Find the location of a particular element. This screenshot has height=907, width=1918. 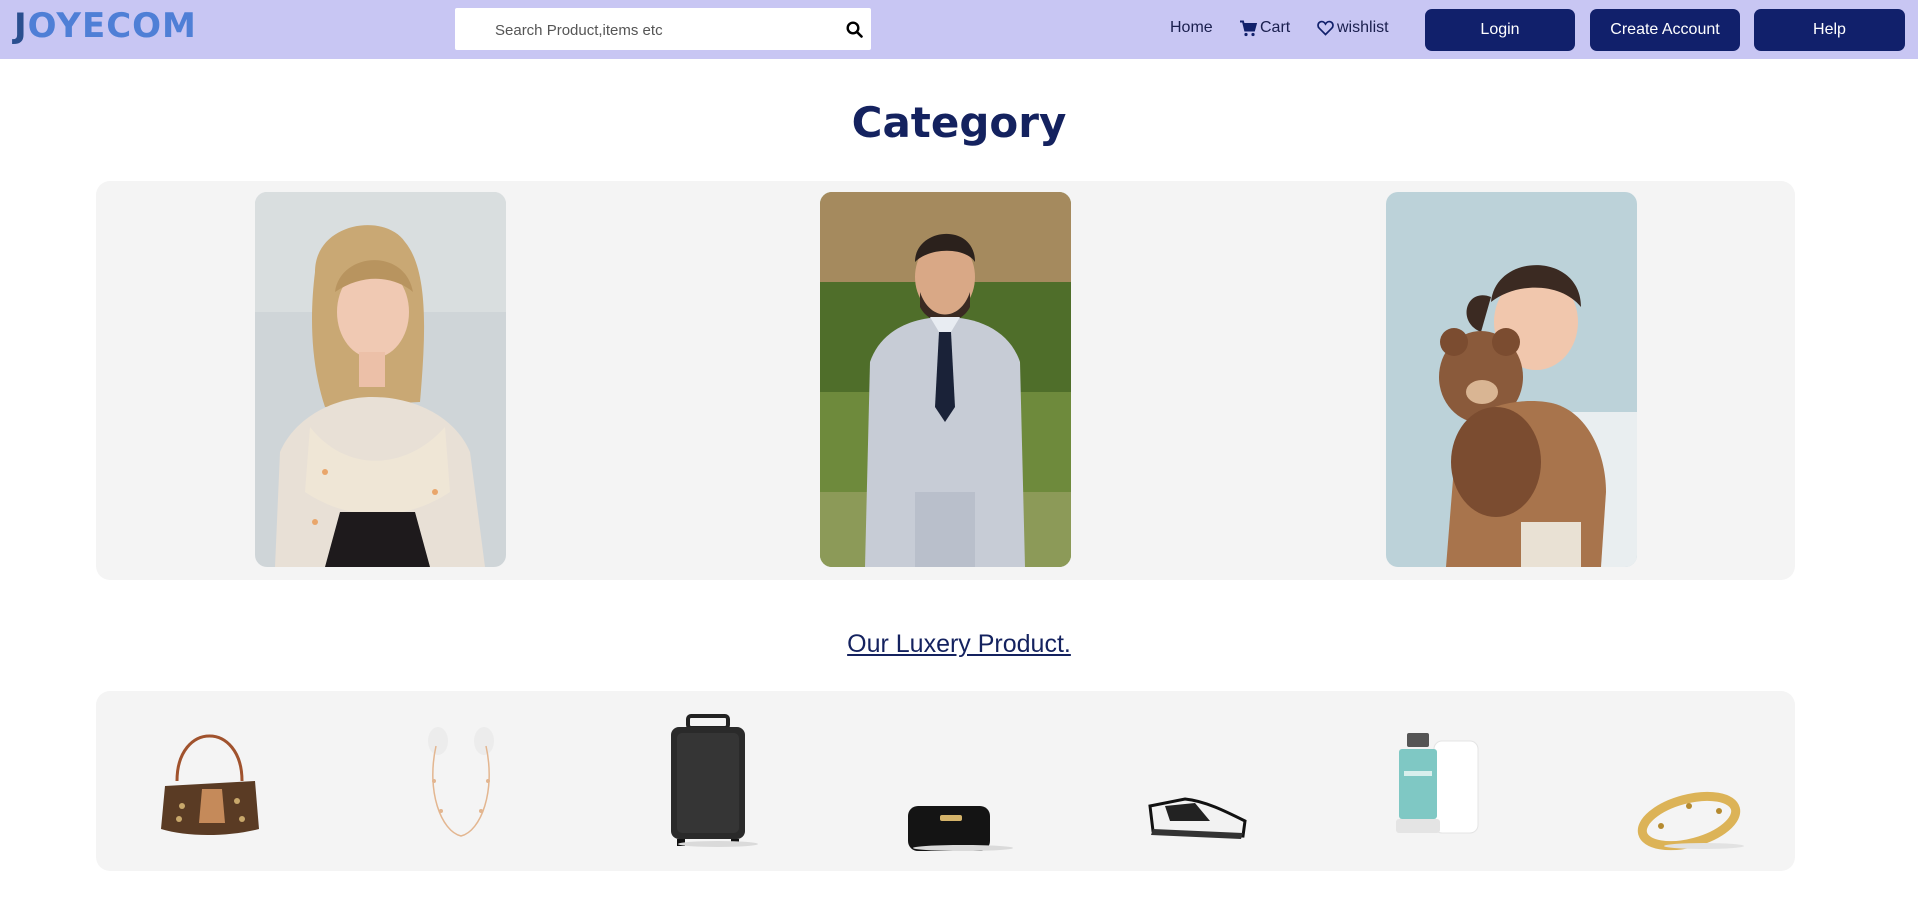

handbag-image is located at coordinates (210, 784).